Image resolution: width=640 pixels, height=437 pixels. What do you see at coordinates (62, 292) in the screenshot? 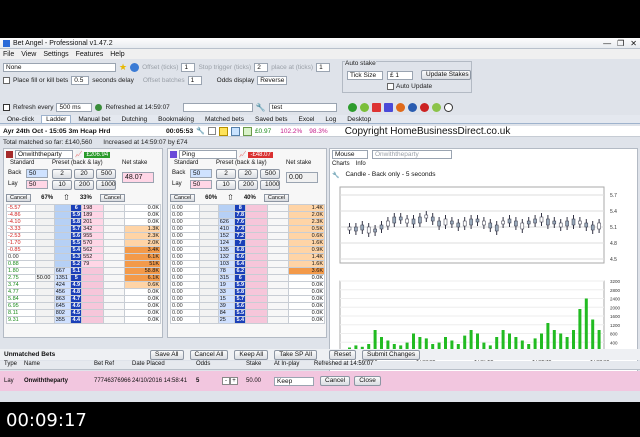
I see `left-cell-2: 456` at bounding box center [62, 292].